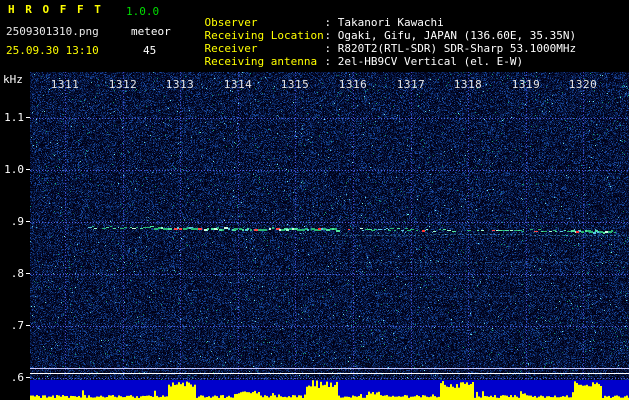  Describe the element at coordinates (424, 61) in the screenshot. I see `meta-value: : 2el-HB9CV Vertical (el. E-W)` at that location.